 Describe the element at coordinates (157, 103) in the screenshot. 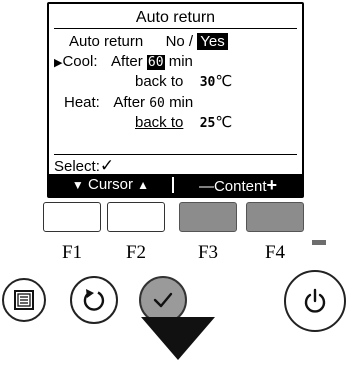

I see `heat-minutes-value: 60` at that location.